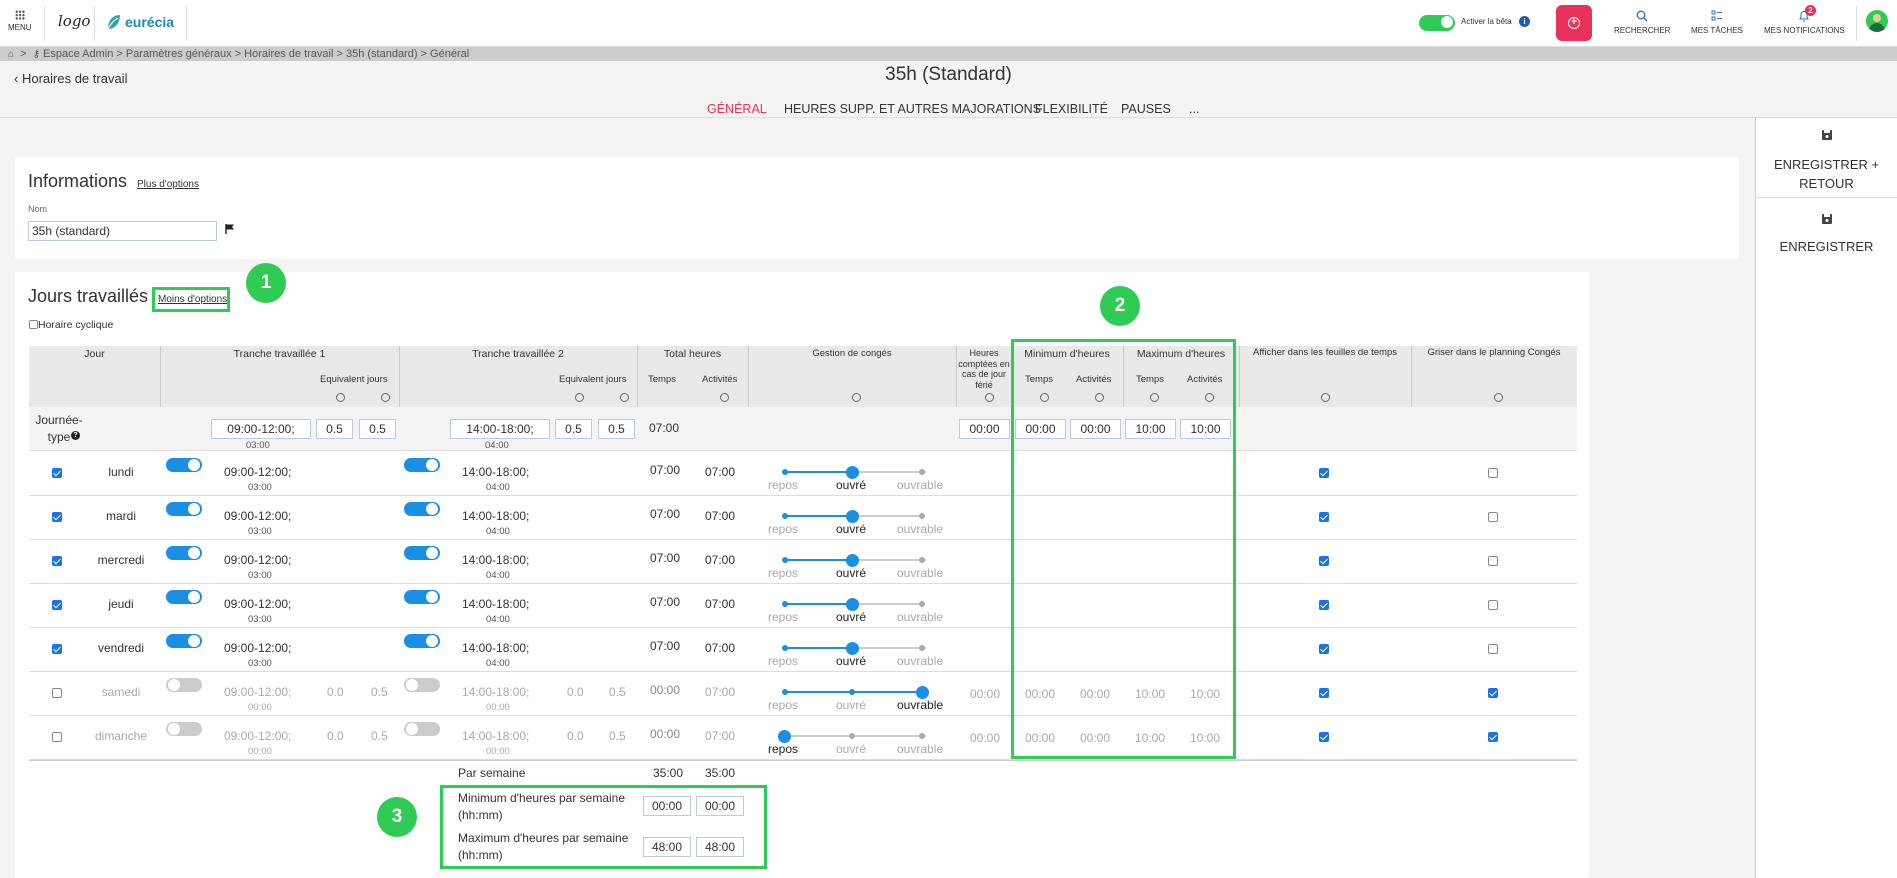 This screenshot has height=878, width=1897. I want to click on typical-equiv1a-input: 0.5, so click(334, 429).